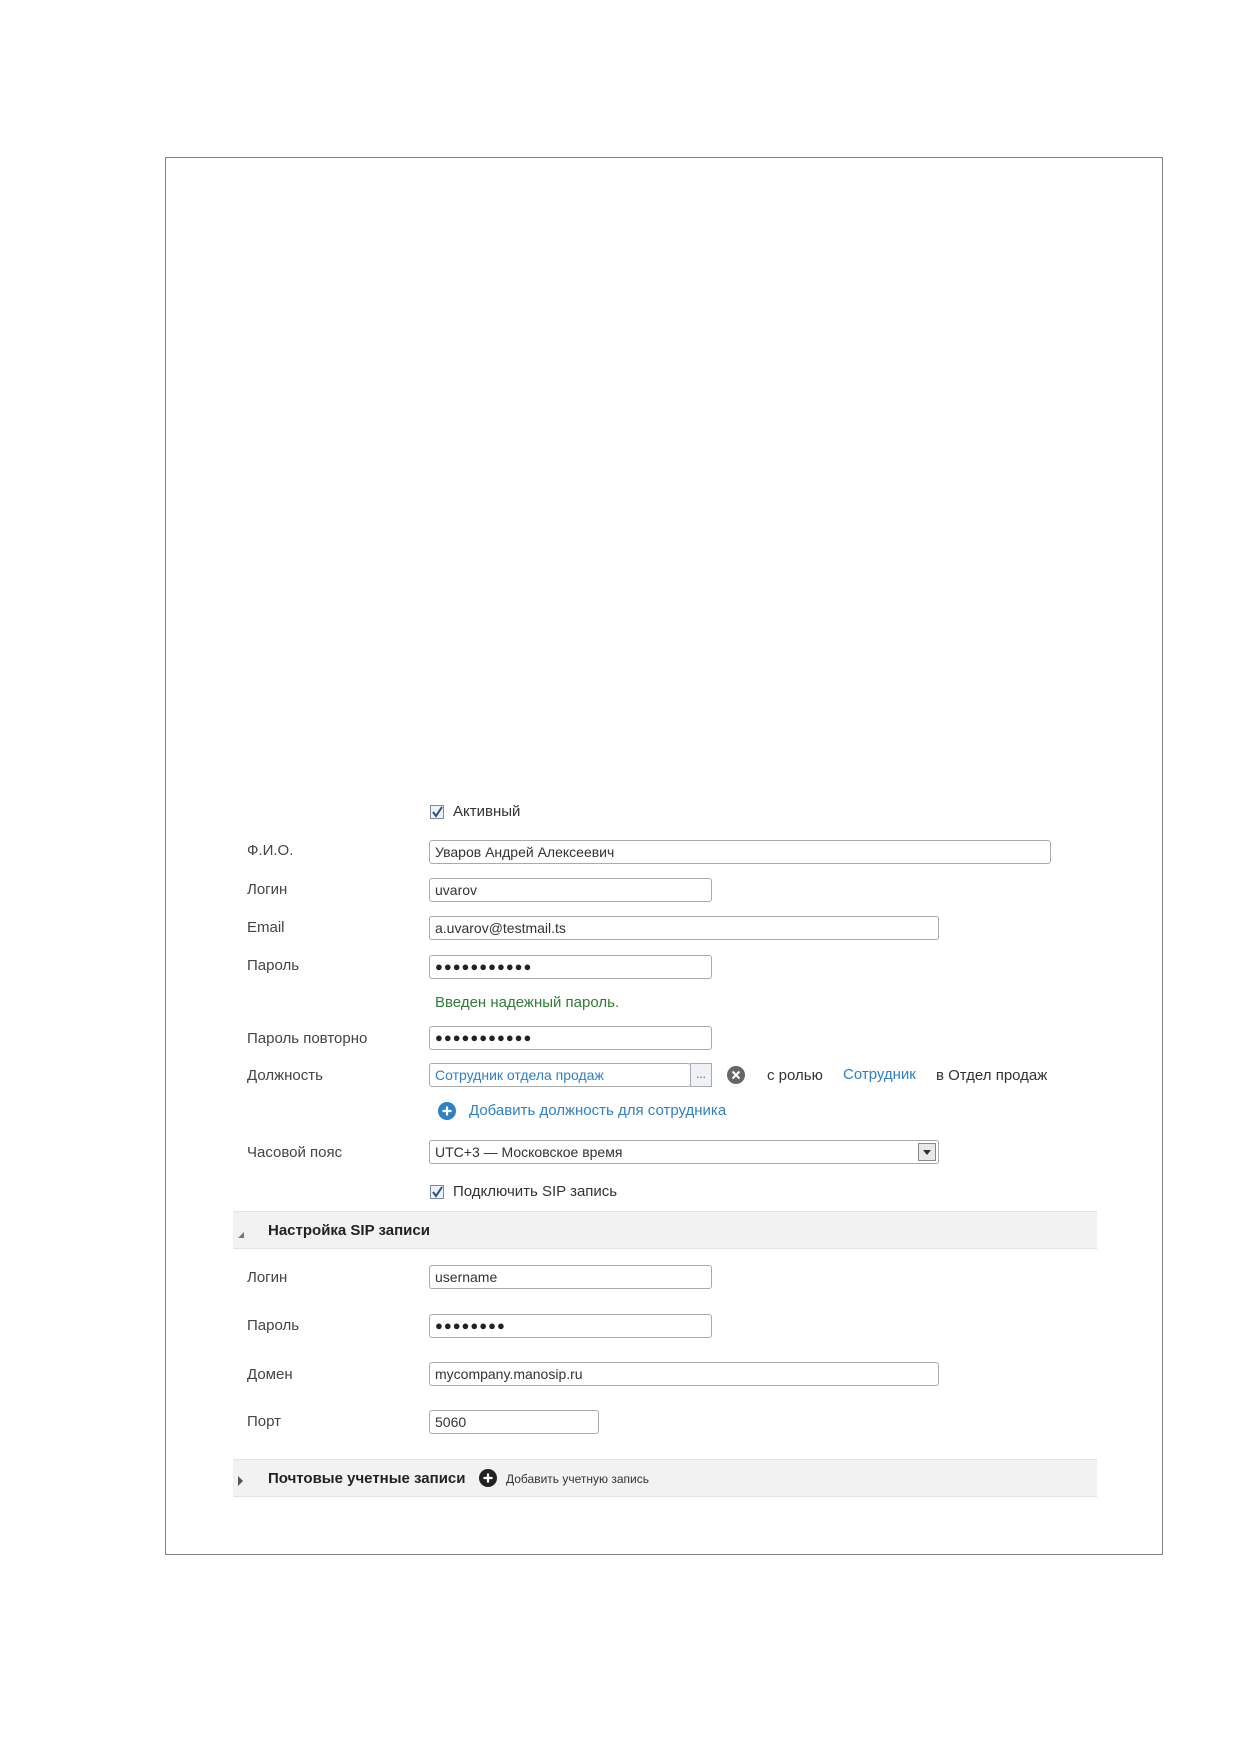  I want to click on sip-enable-label: Подключить SIP запись, so click(535, 1191).